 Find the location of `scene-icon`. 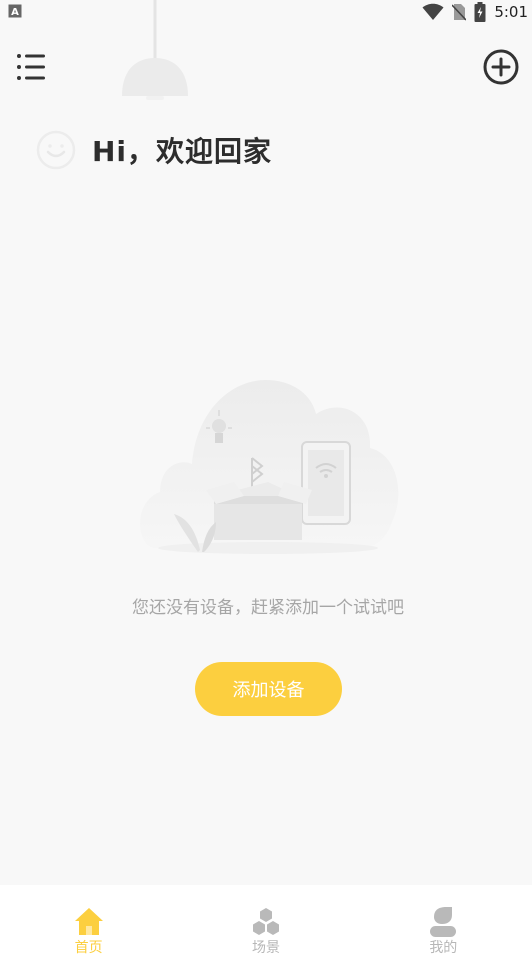

scene-icon is located at coordinates (265, 921).